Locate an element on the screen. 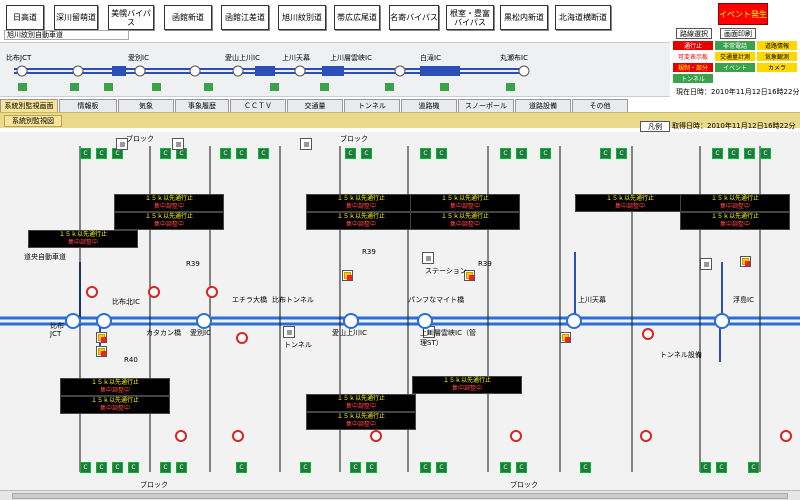  horizontal-scrollbar is located at coordinates (400, 495).